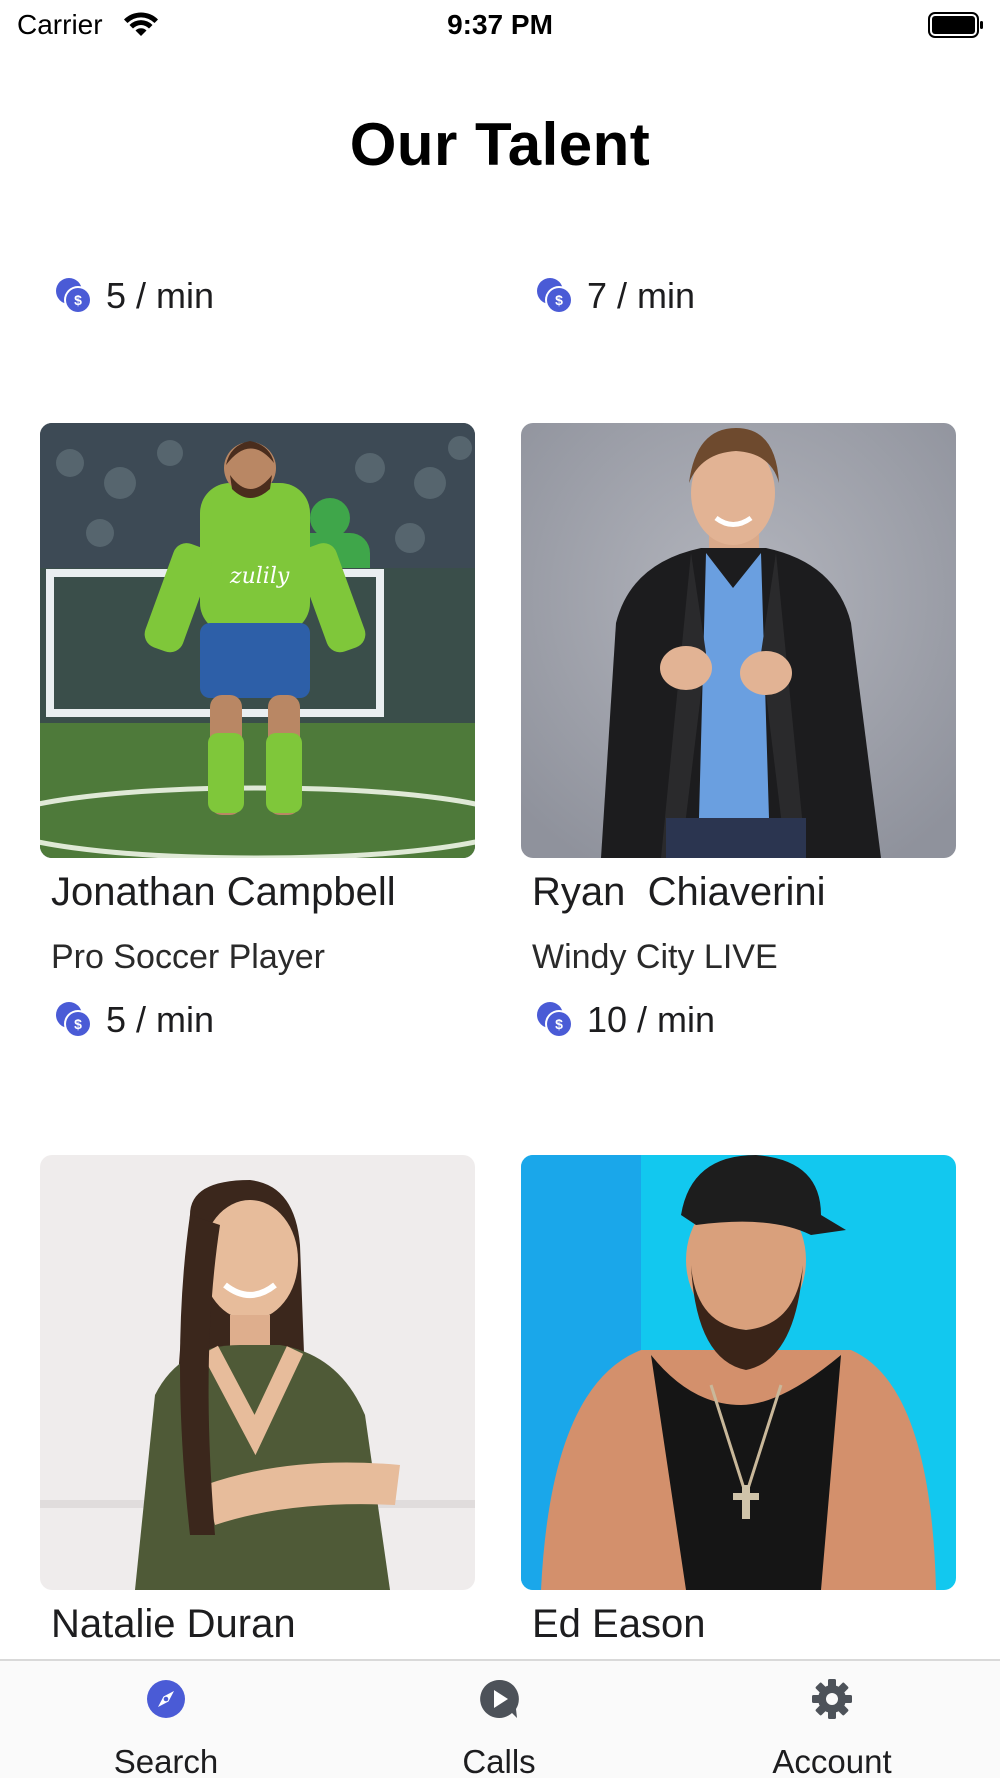 Image resolution: width=1000 pixels, height=1778 pixels. I want to click on talent-photo: zulily, so click(257, 640).